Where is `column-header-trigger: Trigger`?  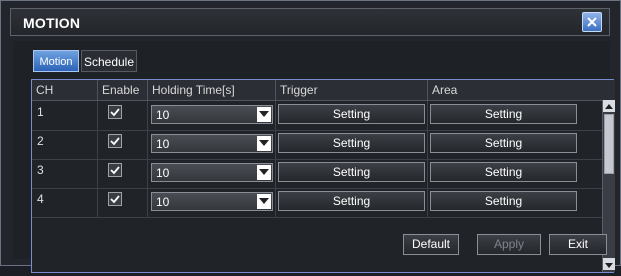
column-header-trigger: Trigger is located at coordinates (352, 90).